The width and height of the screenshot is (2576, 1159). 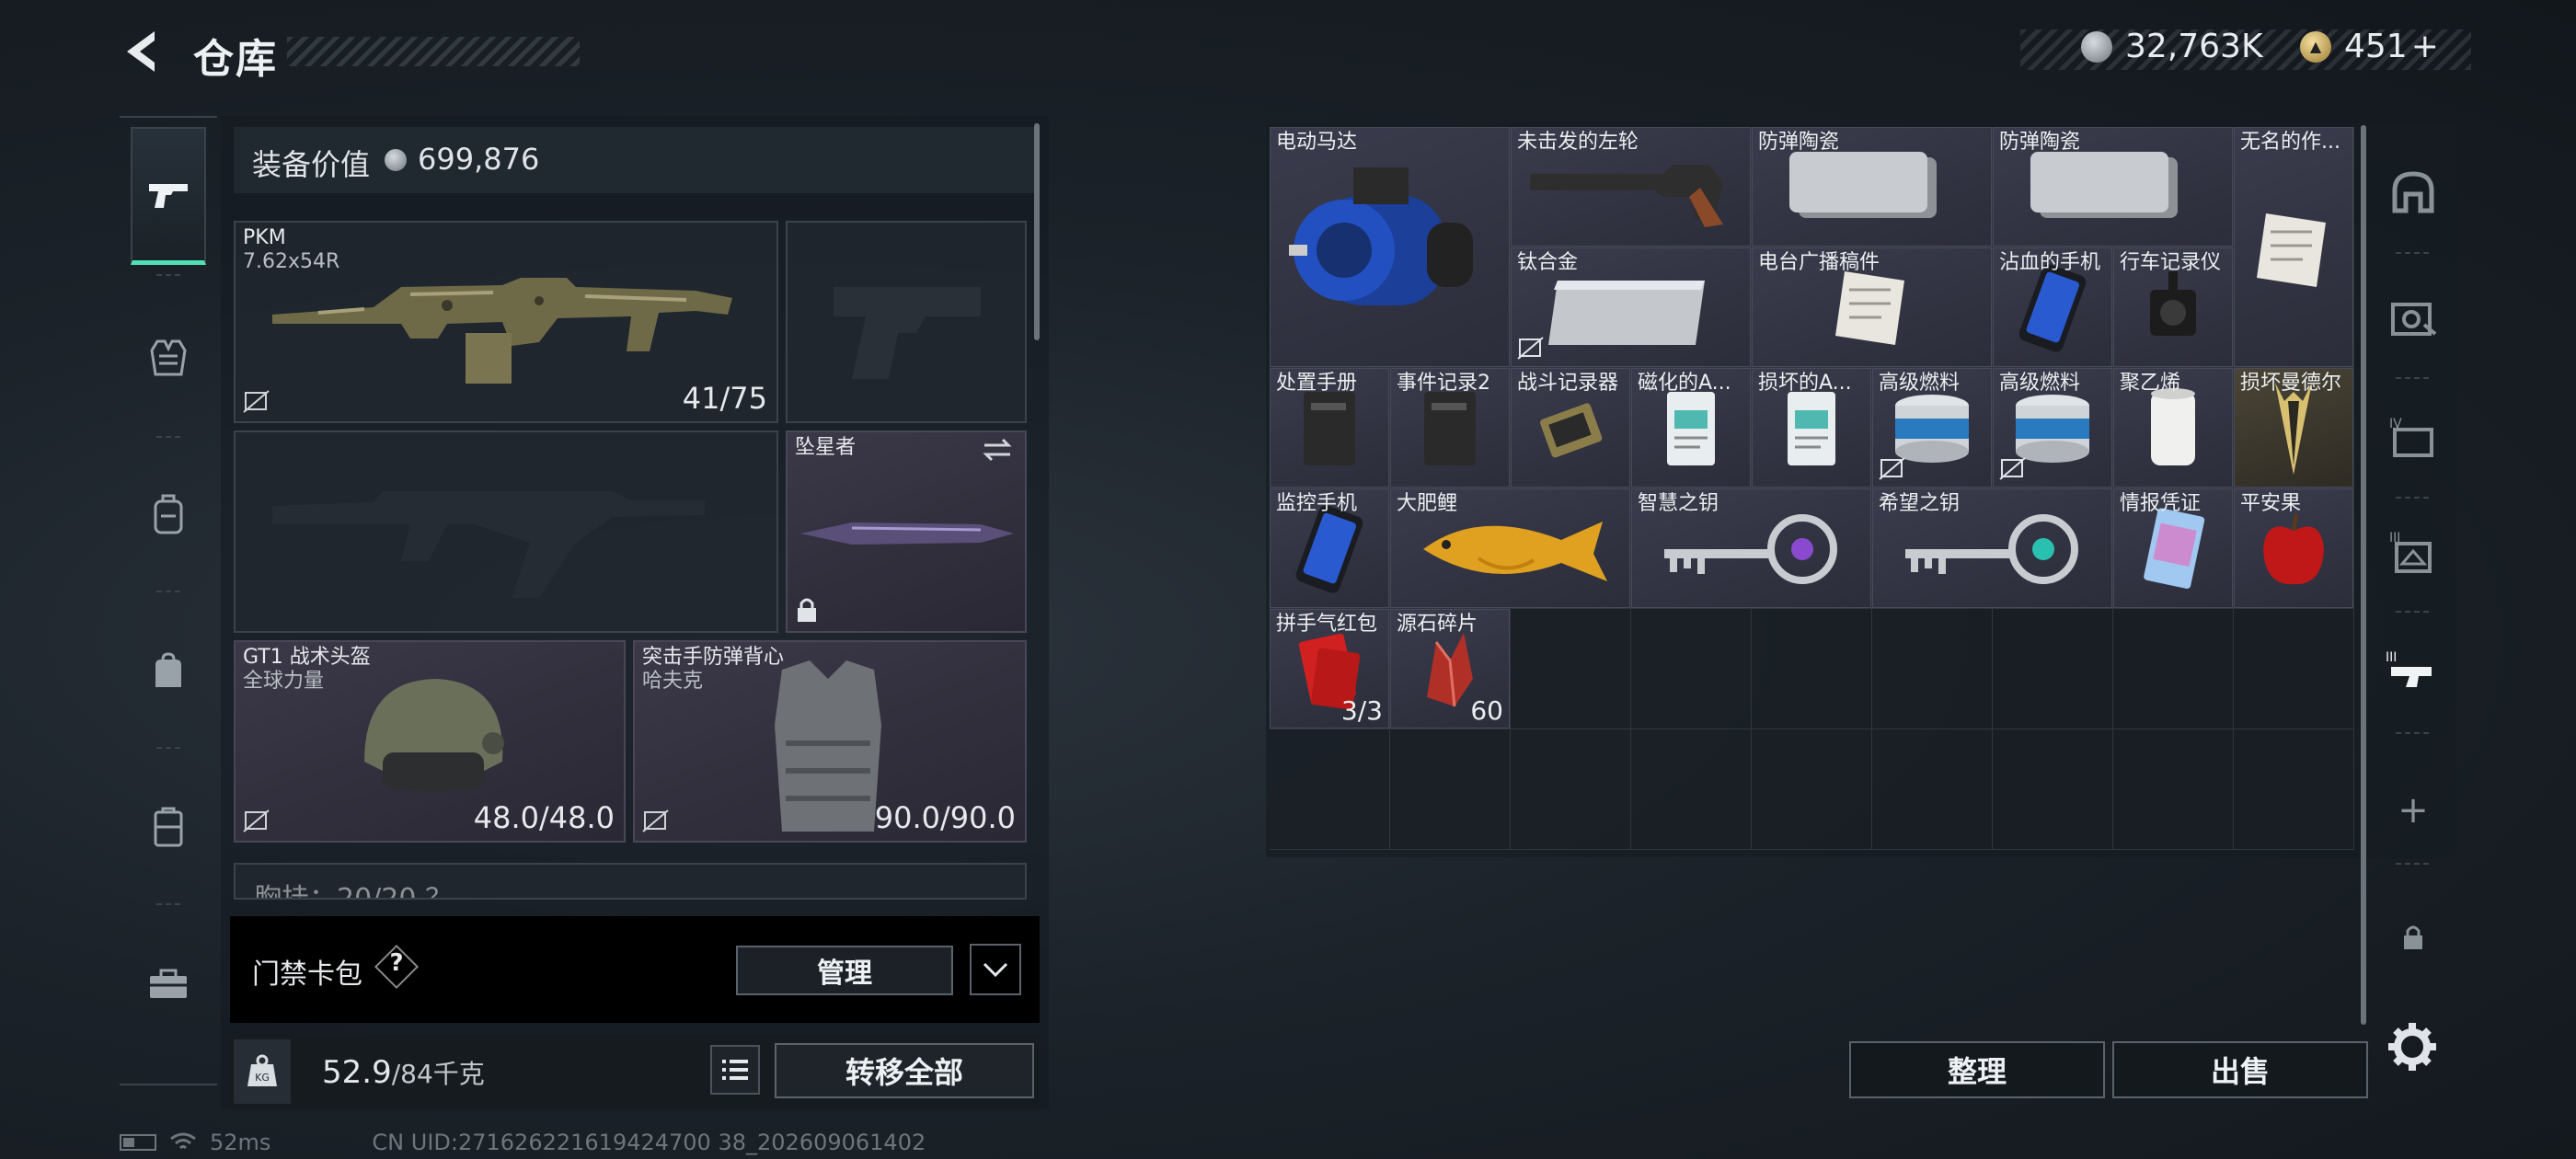 What do you see at coordinates (2412, 1046) in the screenshot?
I see `settings-button` at bounding box center [2412, 1046].